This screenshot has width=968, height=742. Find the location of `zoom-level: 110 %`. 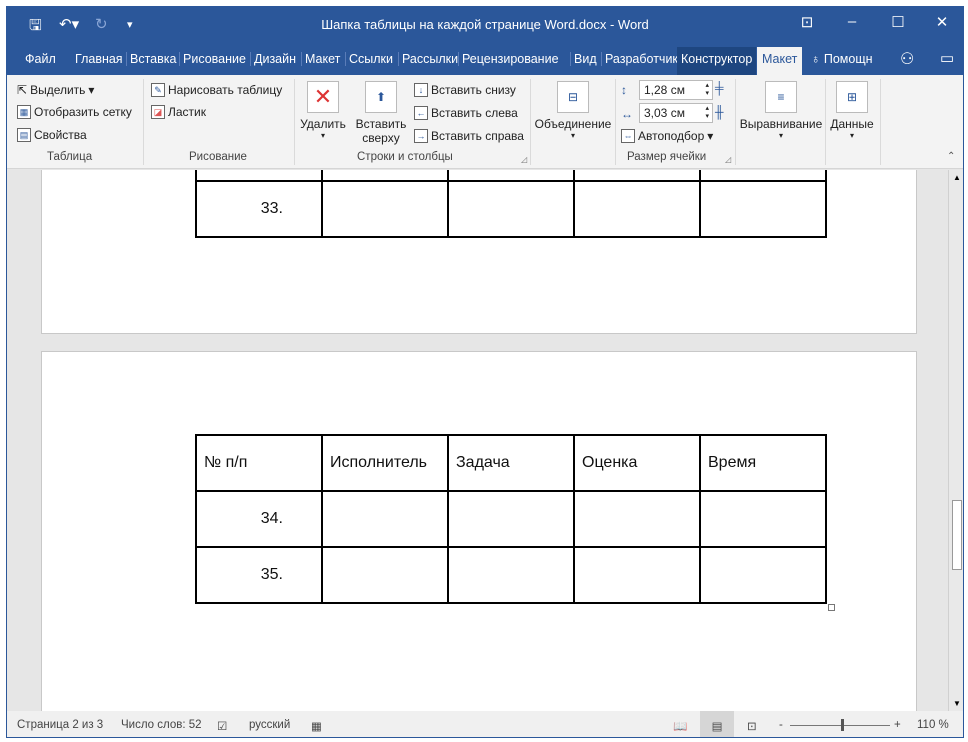

zoom-level: 110 % is located at coordinates (933, 725).